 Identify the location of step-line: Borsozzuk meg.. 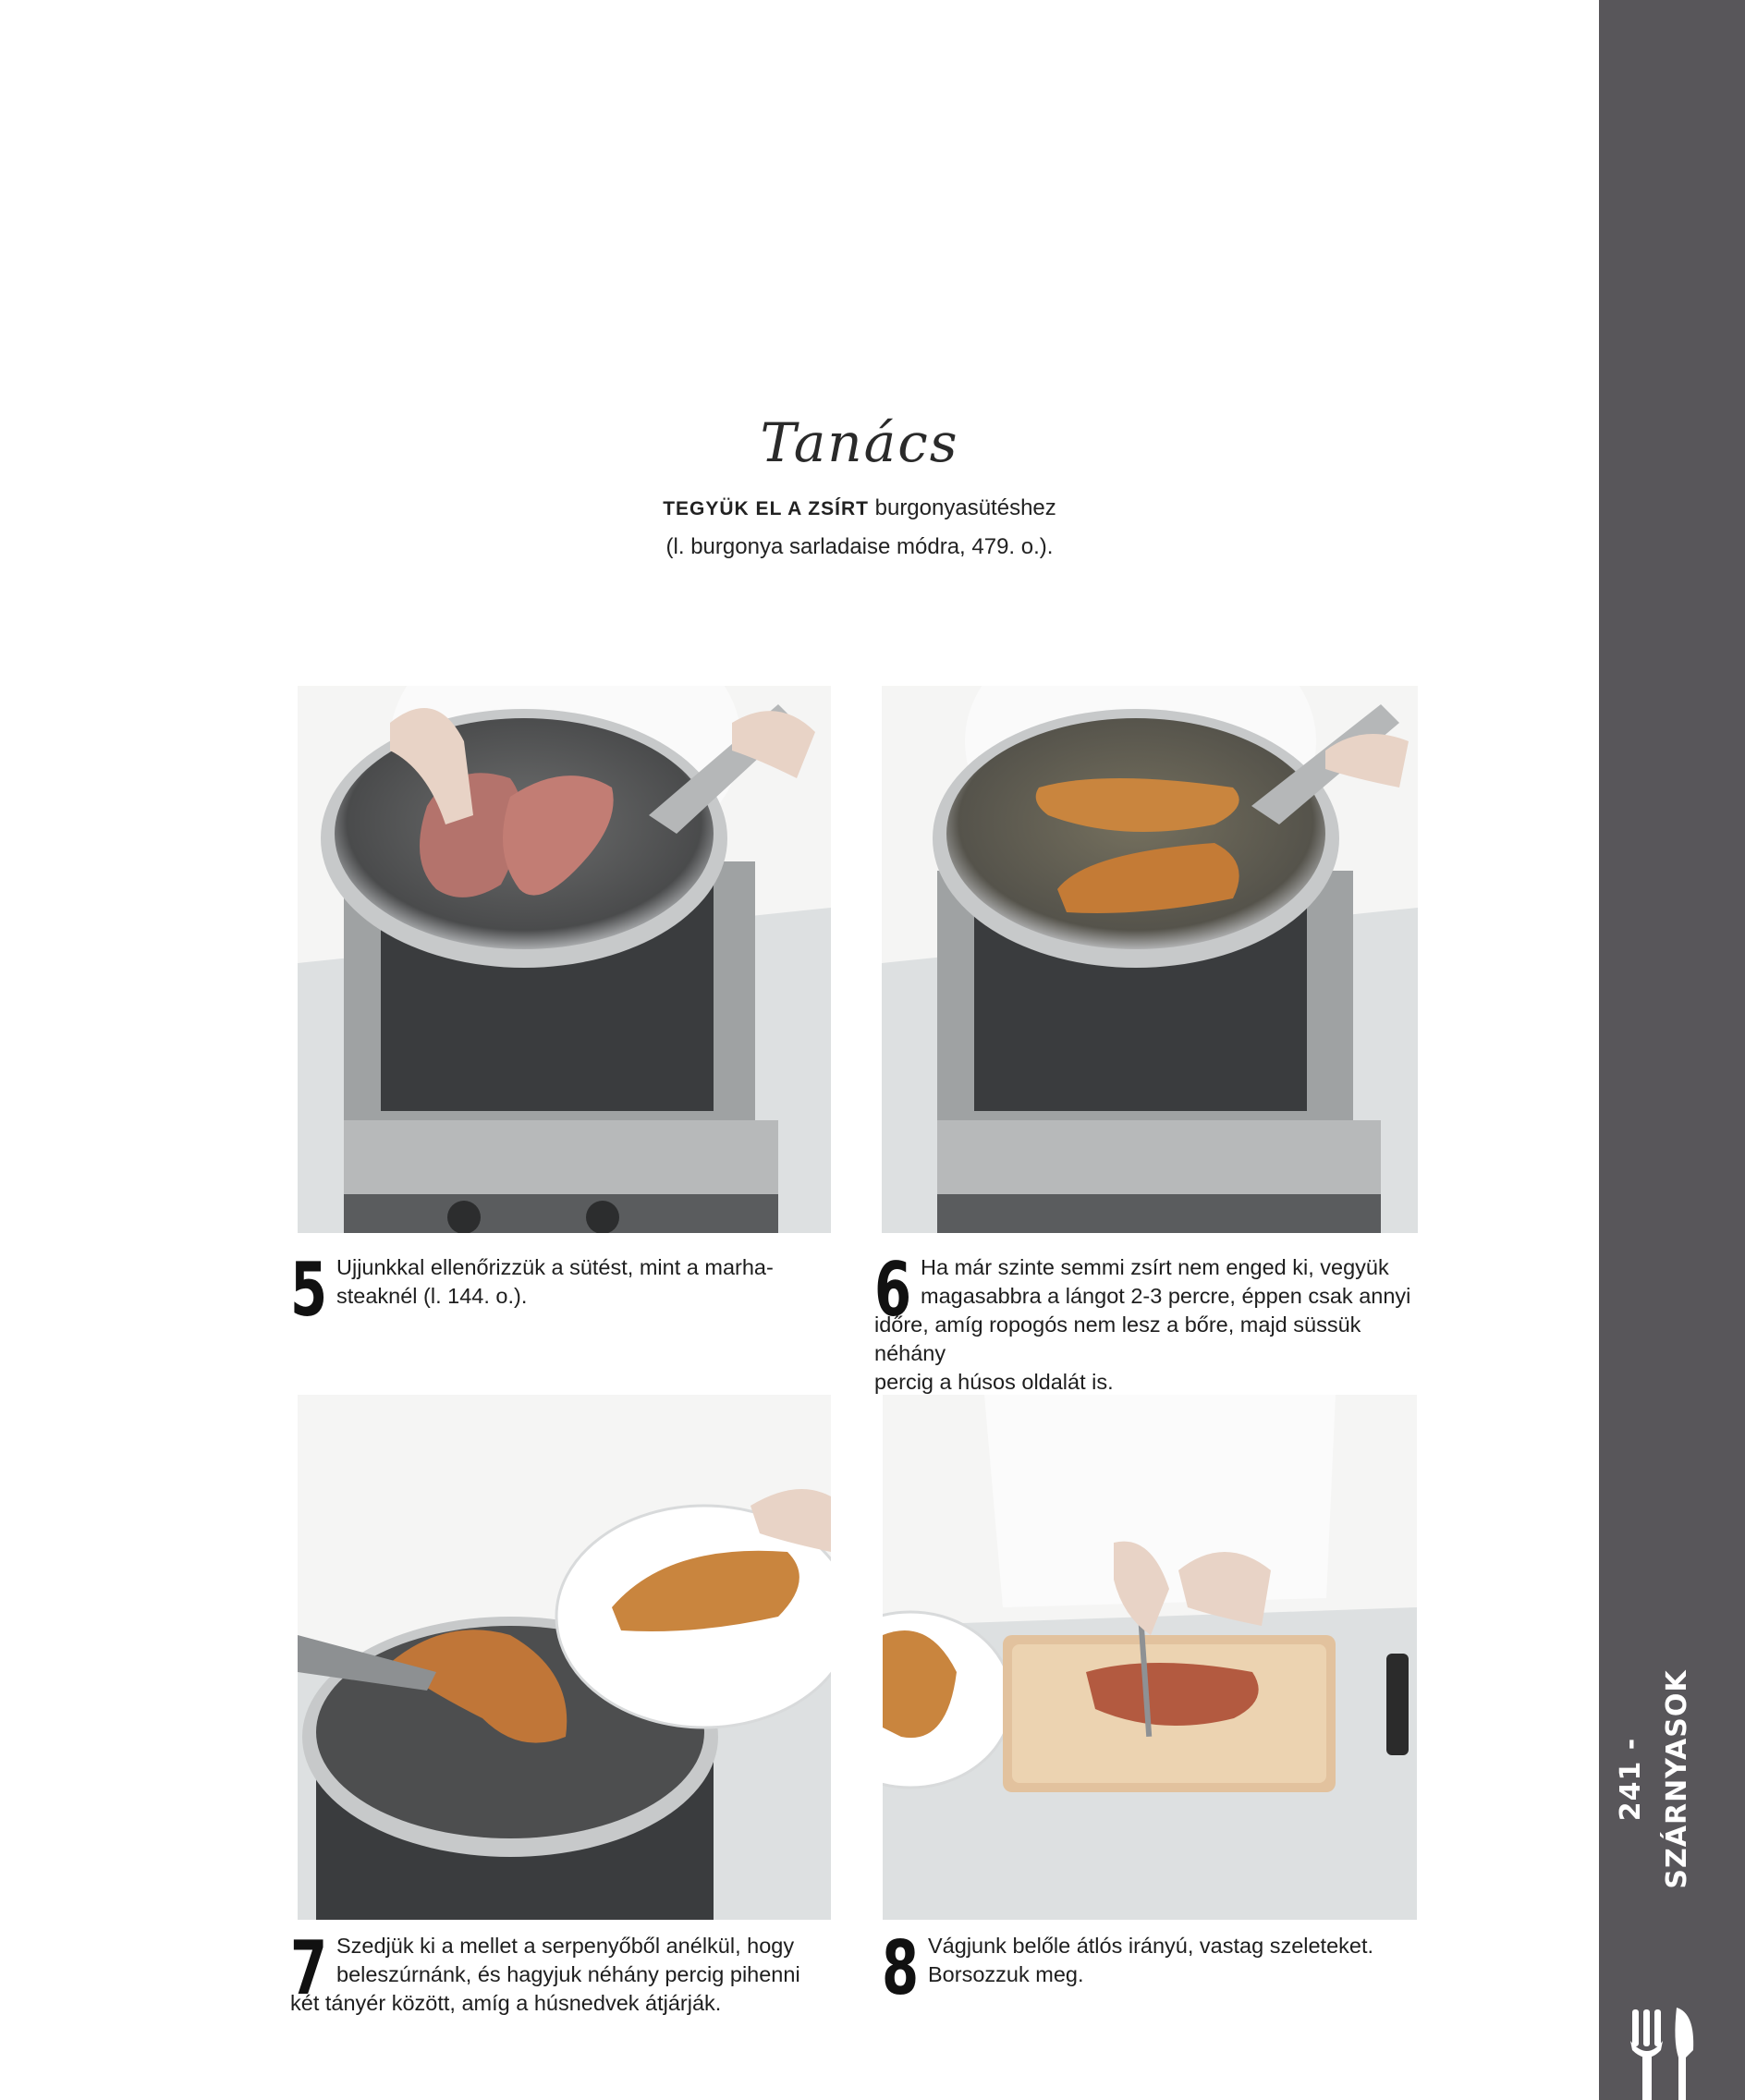
(1006, 1974).